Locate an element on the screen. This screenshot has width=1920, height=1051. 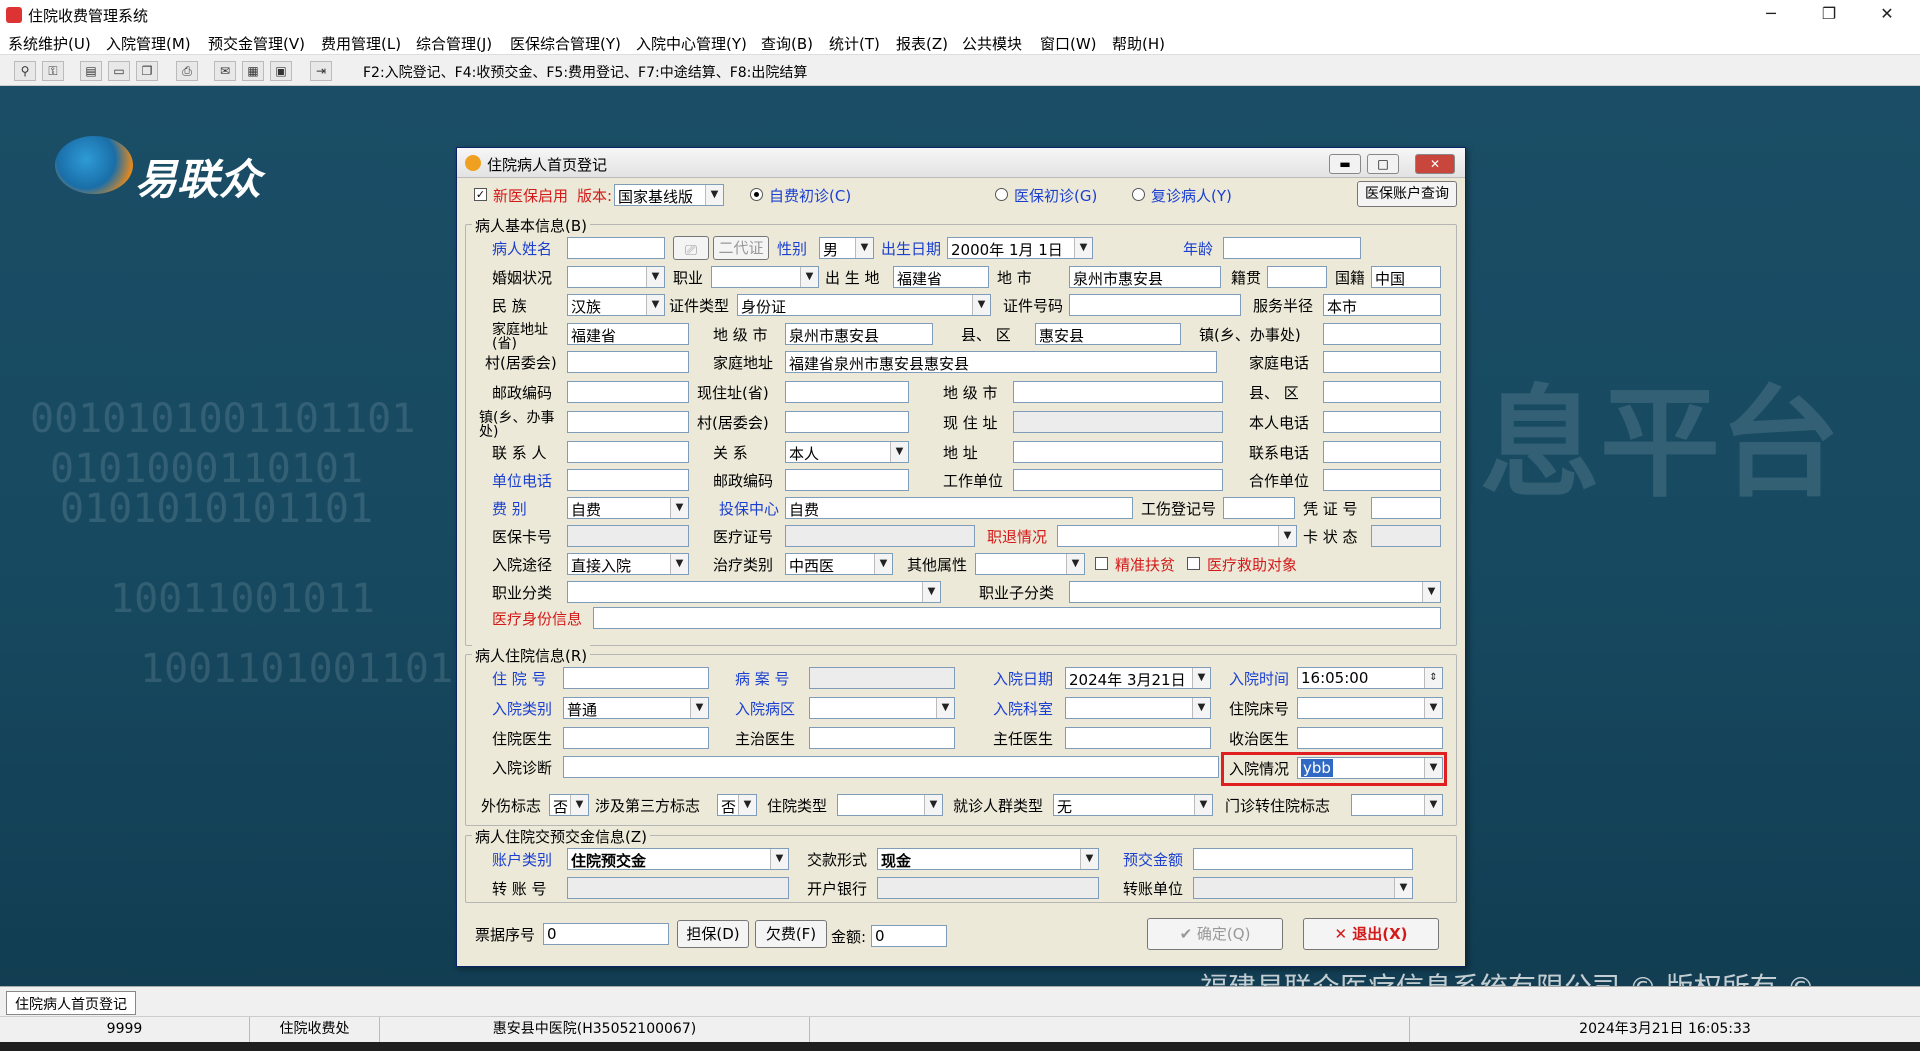
self-pay-radio is located at coordinates (756, 194).